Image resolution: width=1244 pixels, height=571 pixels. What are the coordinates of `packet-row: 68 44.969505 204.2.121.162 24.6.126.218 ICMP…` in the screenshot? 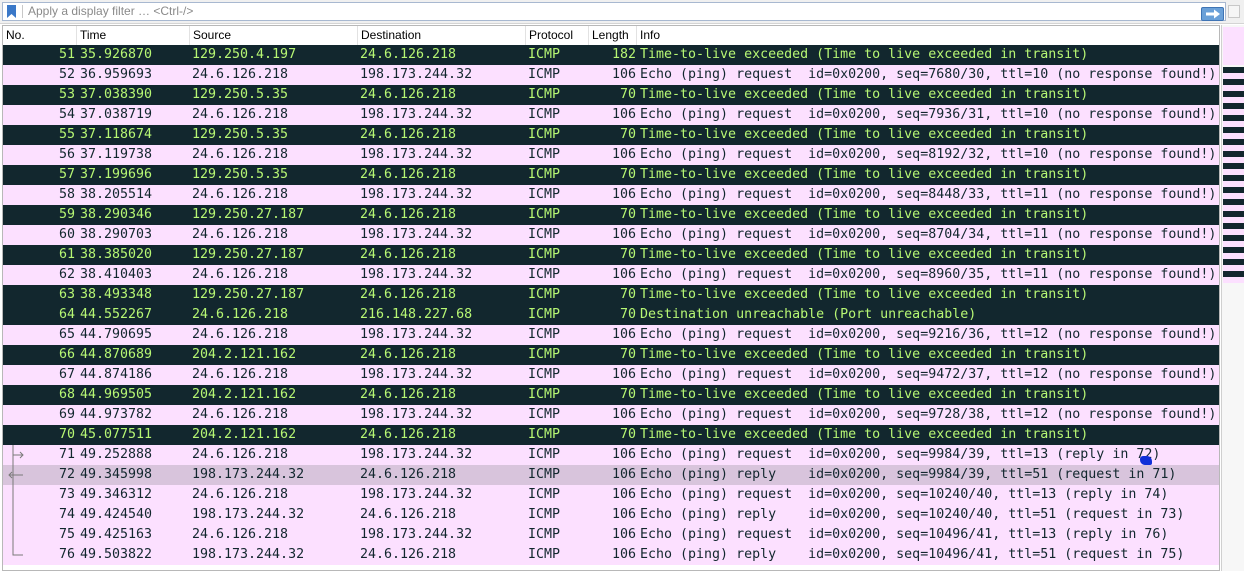 It's located at (611, 395).